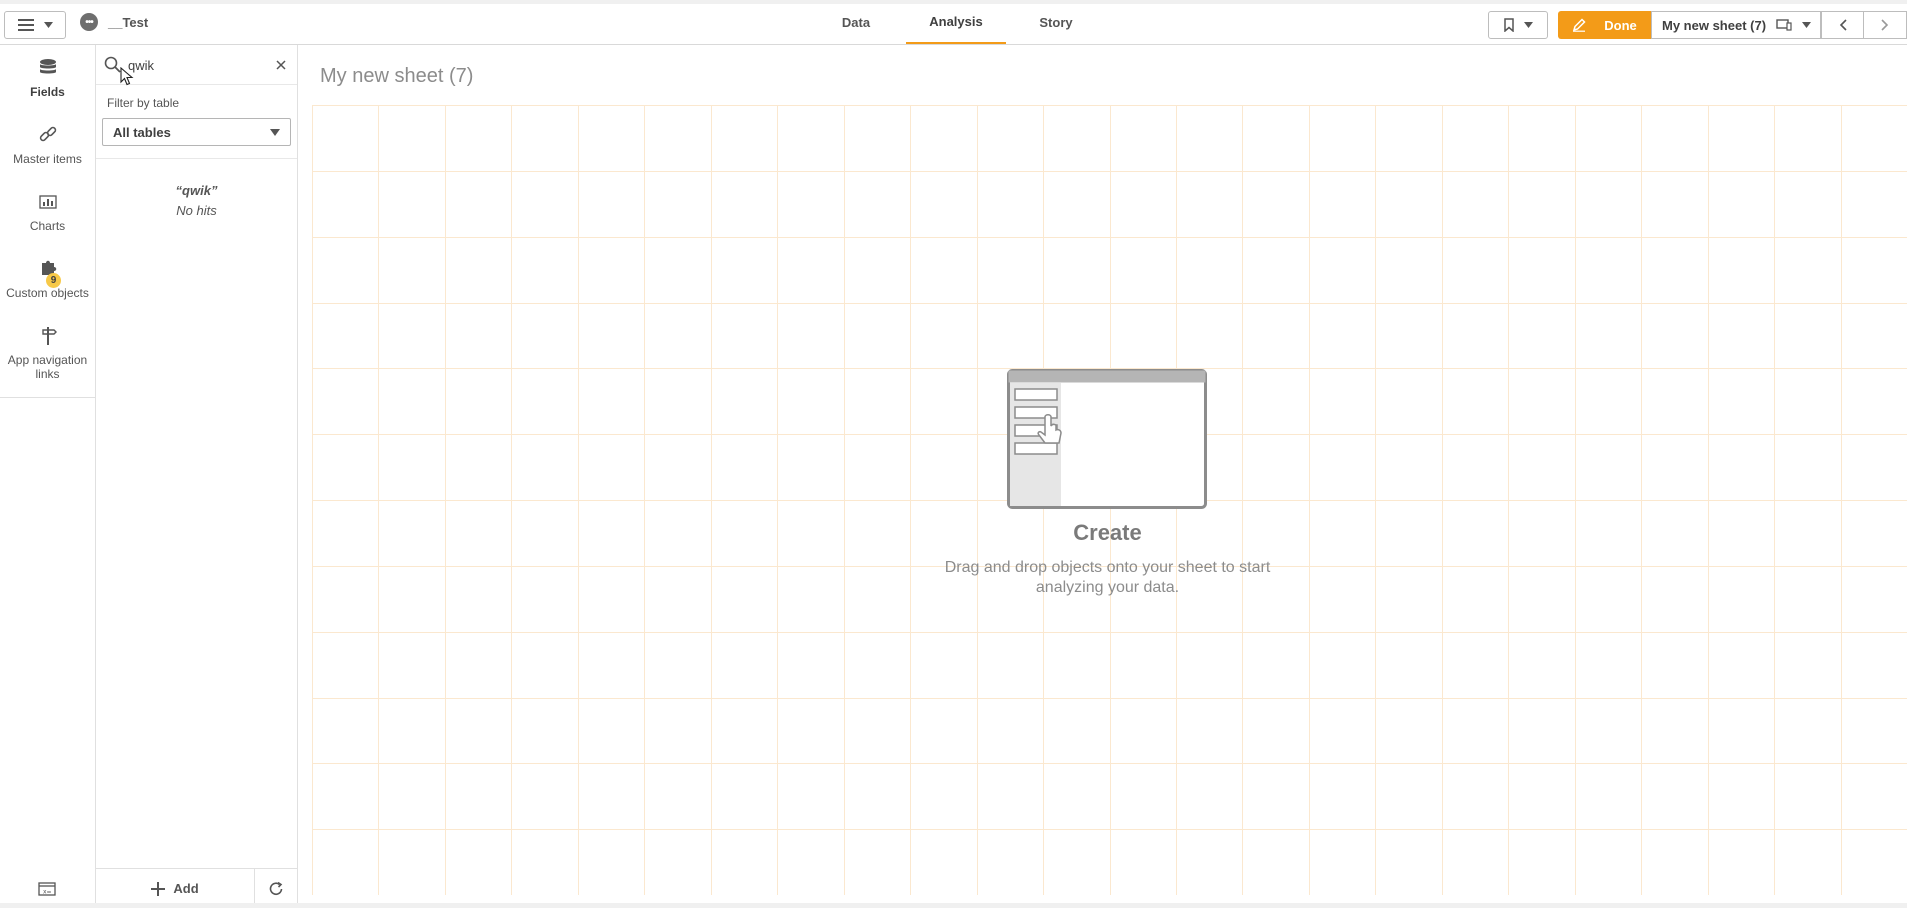 Image resolution: width=1907 pixels, height=908 pixels. I want to click on sidebar-item-master-items: Master items, so click(47, 145).